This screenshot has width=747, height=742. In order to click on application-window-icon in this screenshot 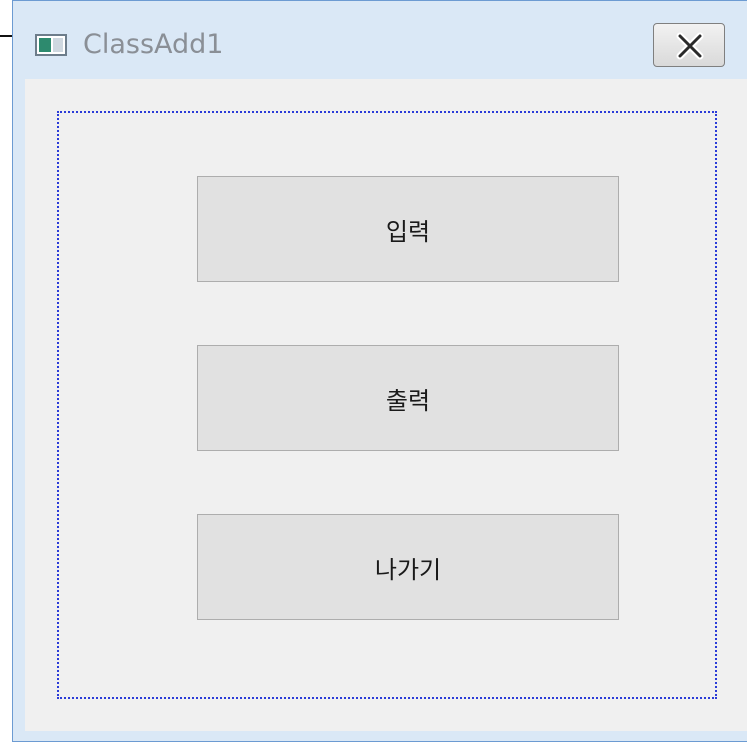, I will do `click(51, 45)`.